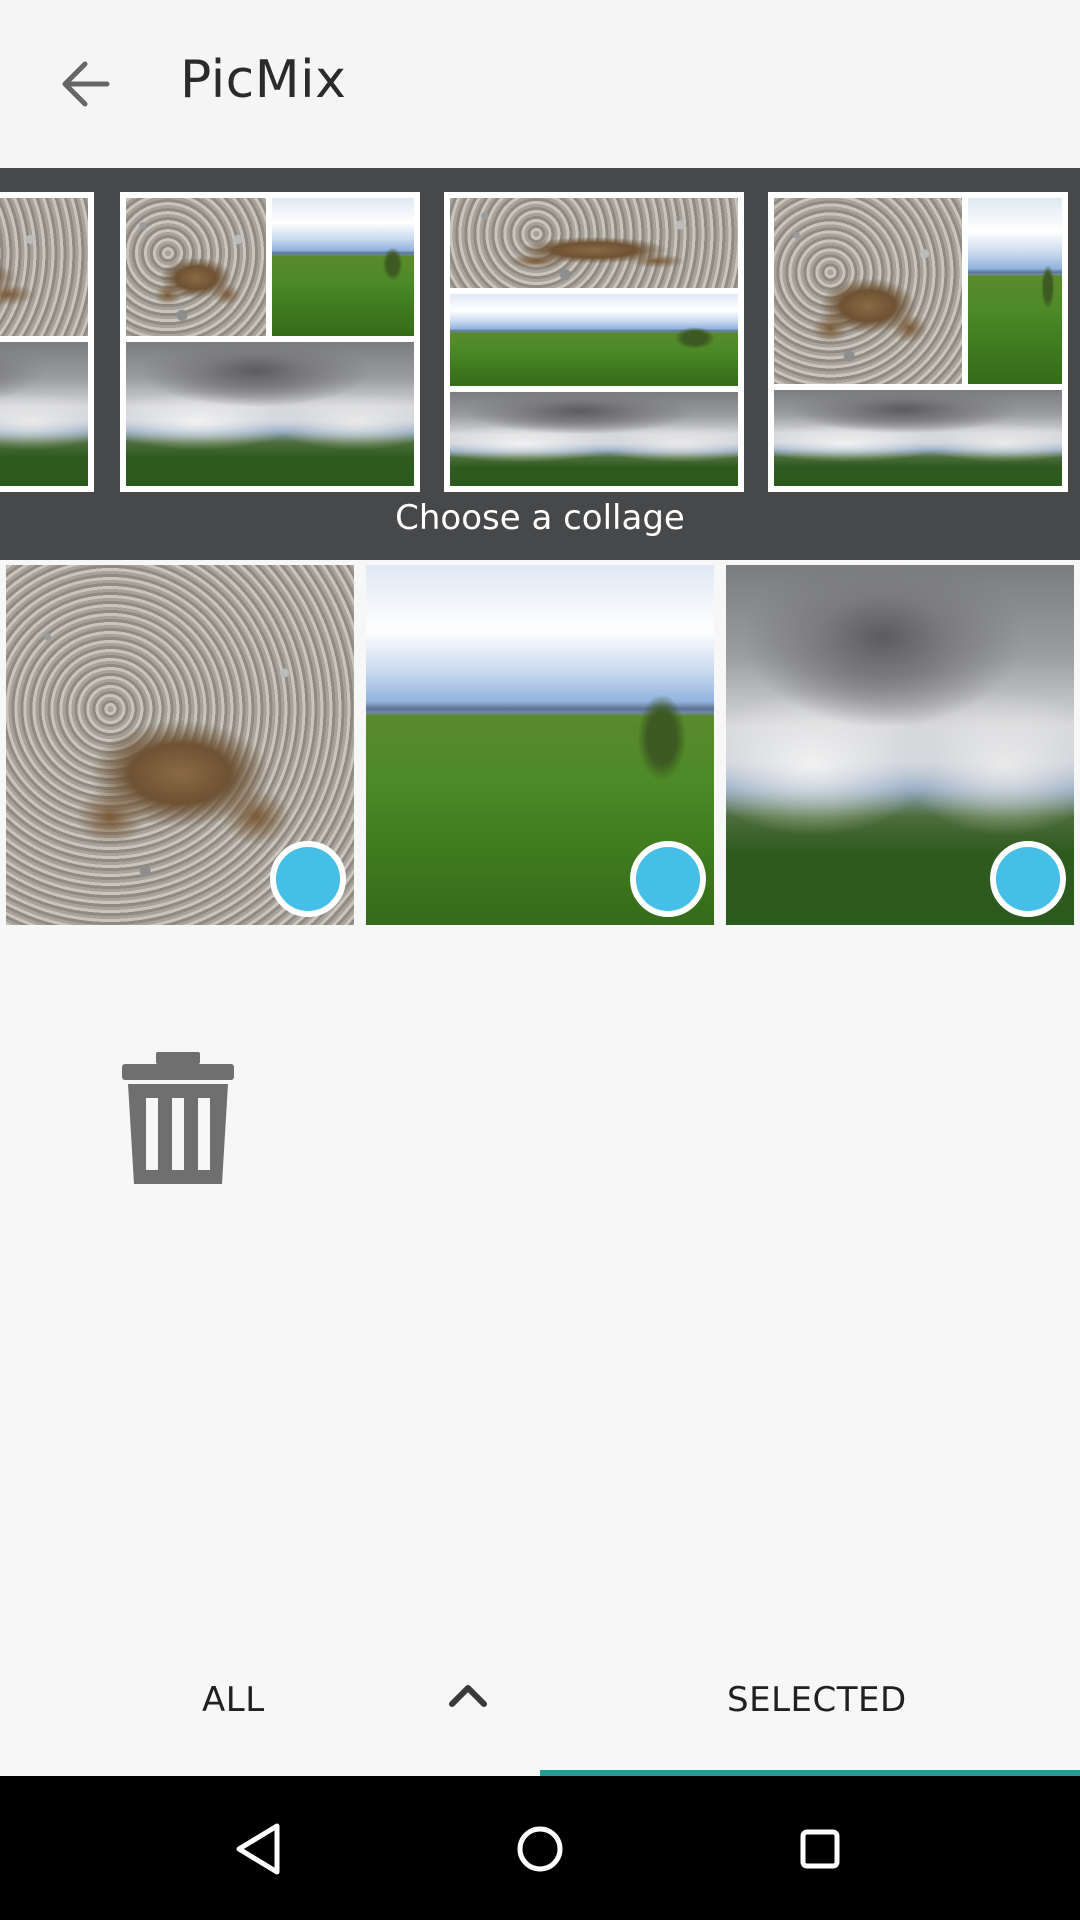 This screenshot has height=1920, width=1080. Describe the element at coordinates (900, 745) in the screenshot. I see `photo-sky` at that location.